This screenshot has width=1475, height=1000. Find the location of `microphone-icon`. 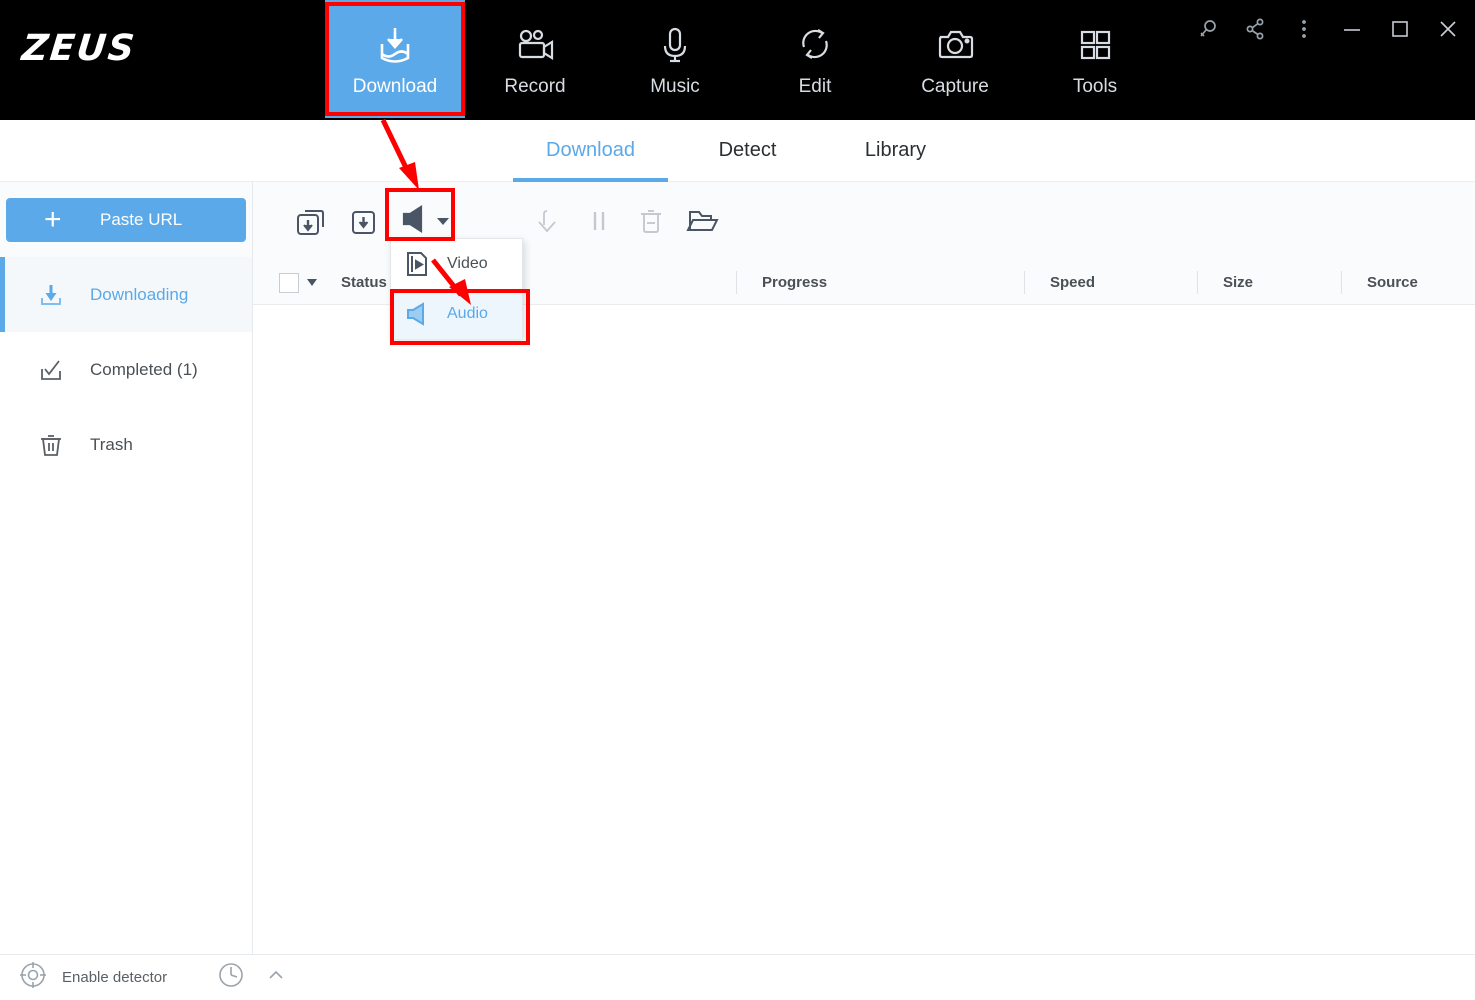

microphone-icon is located at coordinates (675, 44).